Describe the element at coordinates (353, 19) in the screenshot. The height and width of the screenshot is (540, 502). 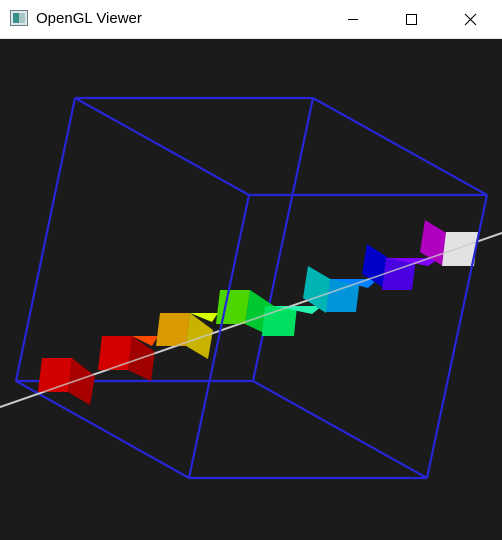
I see `minimize-icon` at that location.